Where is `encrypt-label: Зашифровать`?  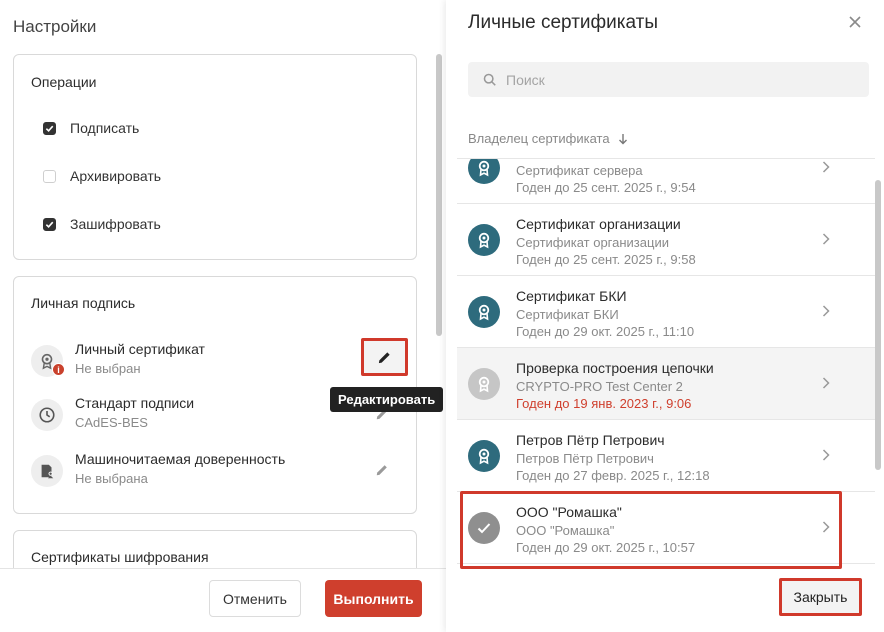
encrypt-label: Зашифровать is located at coordinates (115, 224).